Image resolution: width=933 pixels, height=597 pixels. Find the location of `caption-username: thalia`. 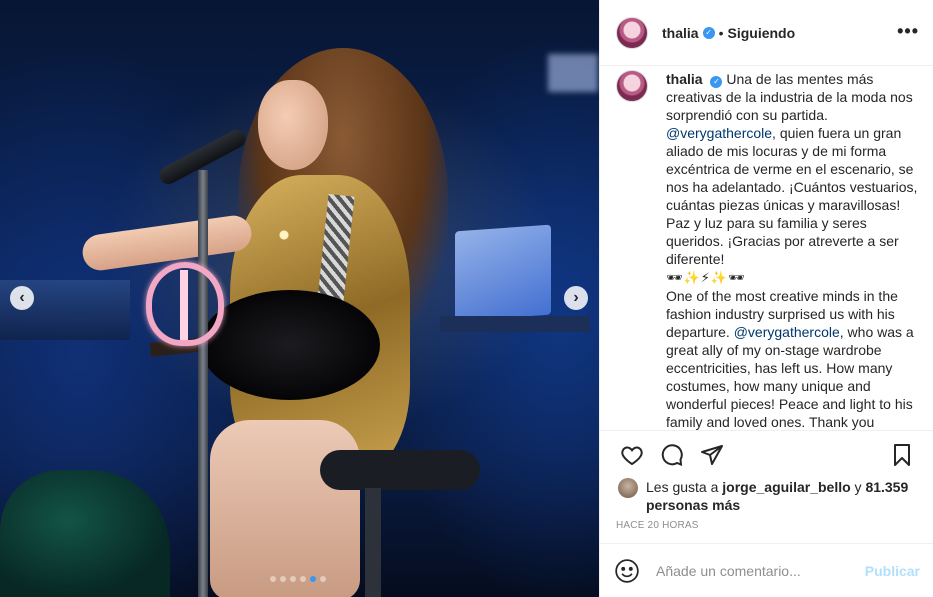

caption-username: thalia is located at coordinates (684, 79).